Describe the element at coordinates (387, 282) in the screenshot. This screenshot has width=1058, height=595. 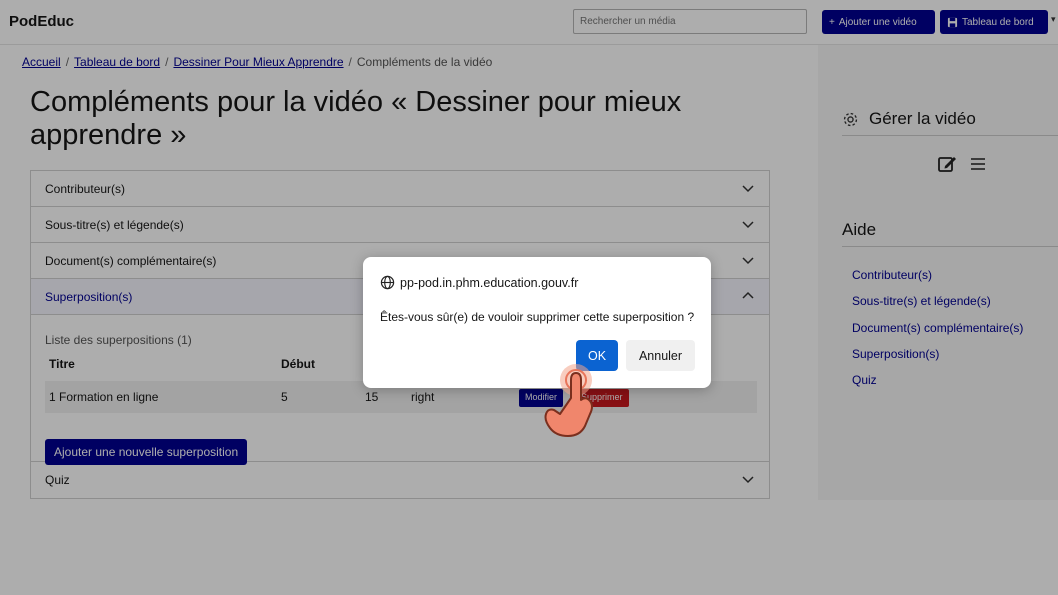
I see `globe-icon` at that location.